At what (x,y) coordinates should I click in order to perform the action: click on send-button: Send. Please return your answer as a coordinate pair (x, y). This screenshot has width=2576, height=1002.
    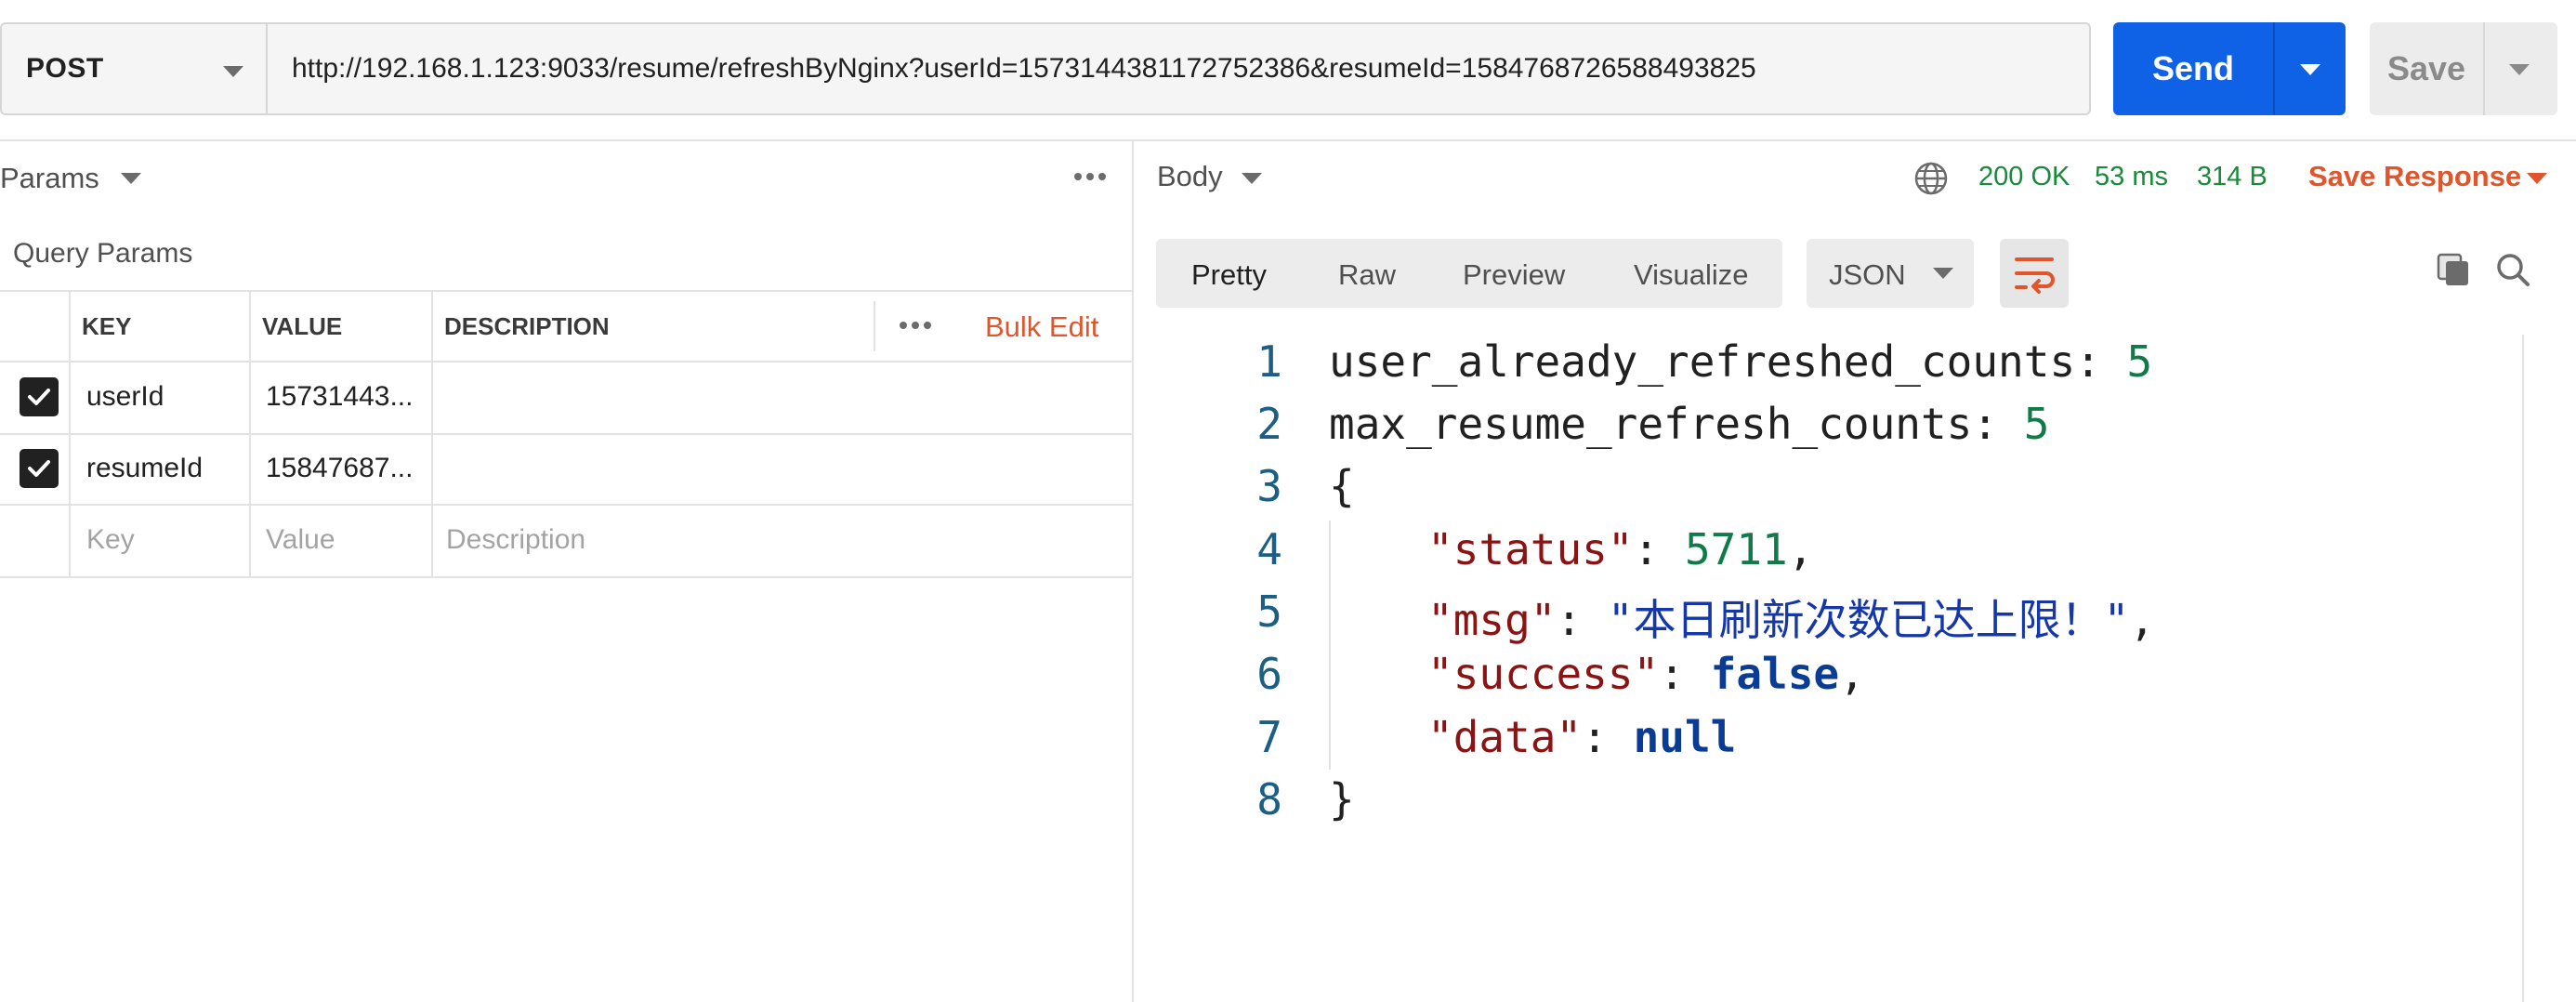
    Looking at the image, I should click on (2194, 68).